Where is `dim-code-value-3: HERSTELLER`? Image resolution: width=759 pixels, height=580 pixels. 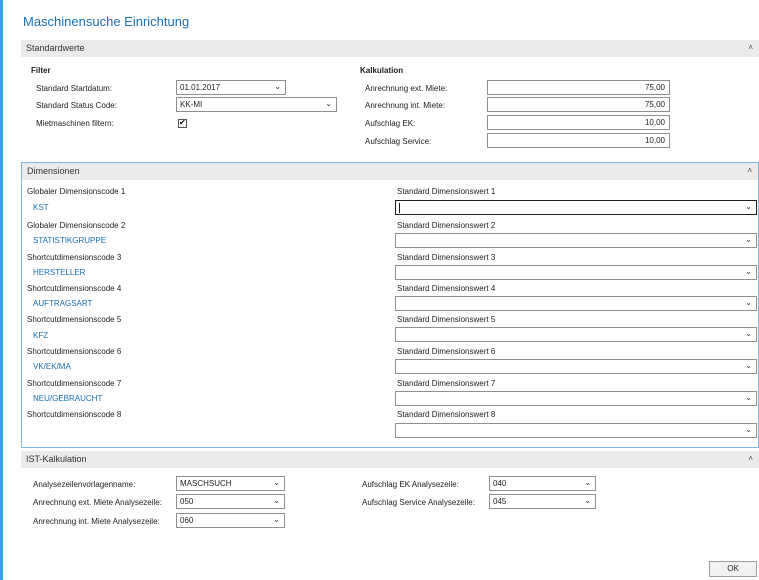
dim-code-value-3: HERSTELLER is located at coordinates (59, 272).